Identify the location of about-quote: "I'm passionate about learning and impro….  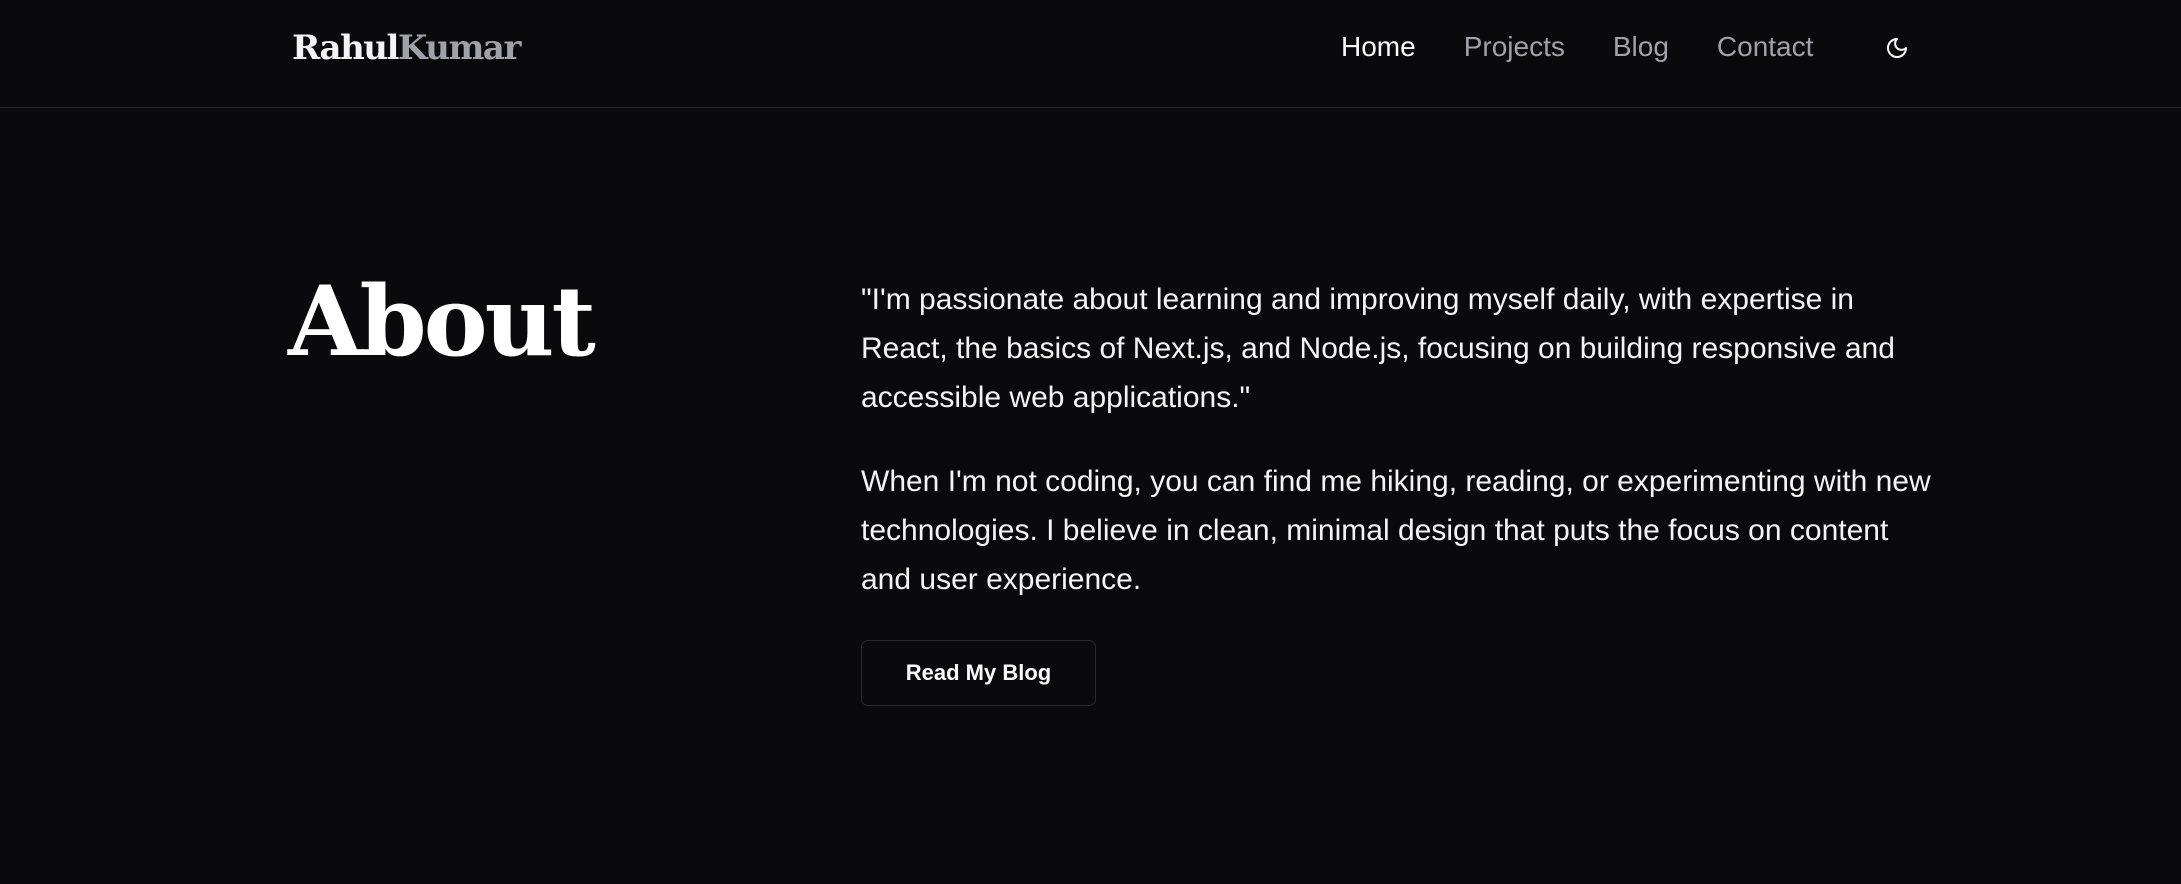
(1378, 348).